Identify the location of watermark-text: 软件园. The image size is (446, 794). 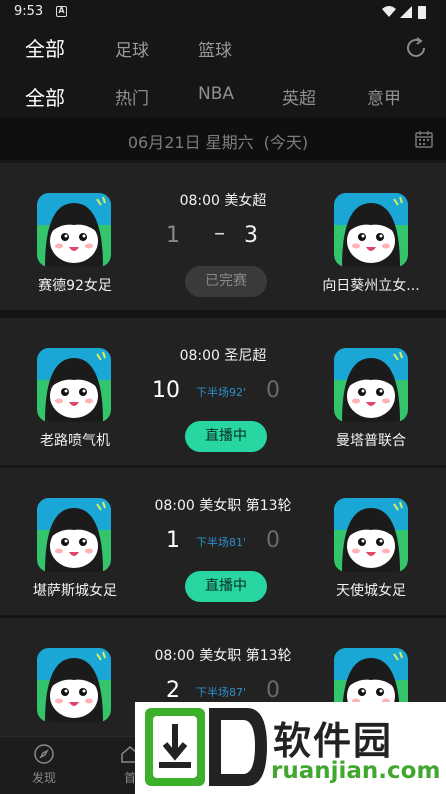
(333, 741).